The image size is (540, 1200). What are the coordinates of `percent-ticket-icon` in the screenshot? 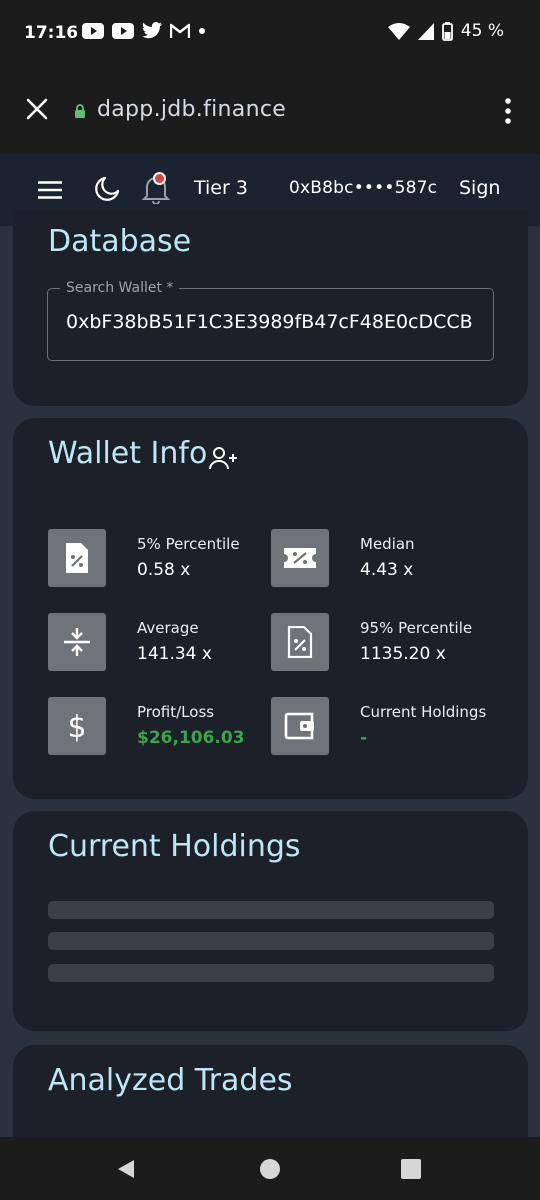 It's located at (300, 558).